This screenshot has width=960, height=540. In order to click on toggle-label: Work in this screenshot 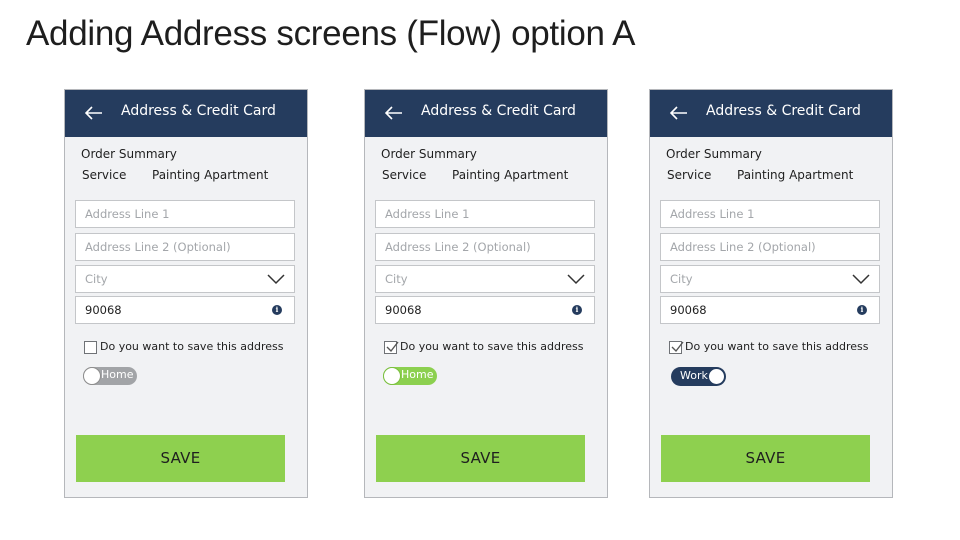, I will do `click(694, 375)`.